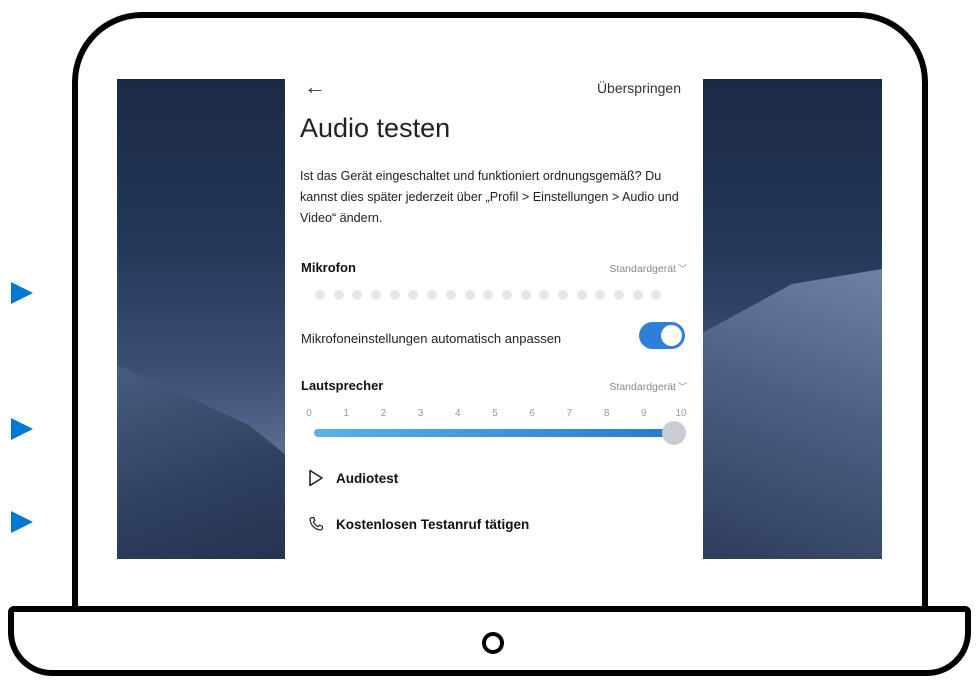  I want to click on phone-icon, so click(316, 524).